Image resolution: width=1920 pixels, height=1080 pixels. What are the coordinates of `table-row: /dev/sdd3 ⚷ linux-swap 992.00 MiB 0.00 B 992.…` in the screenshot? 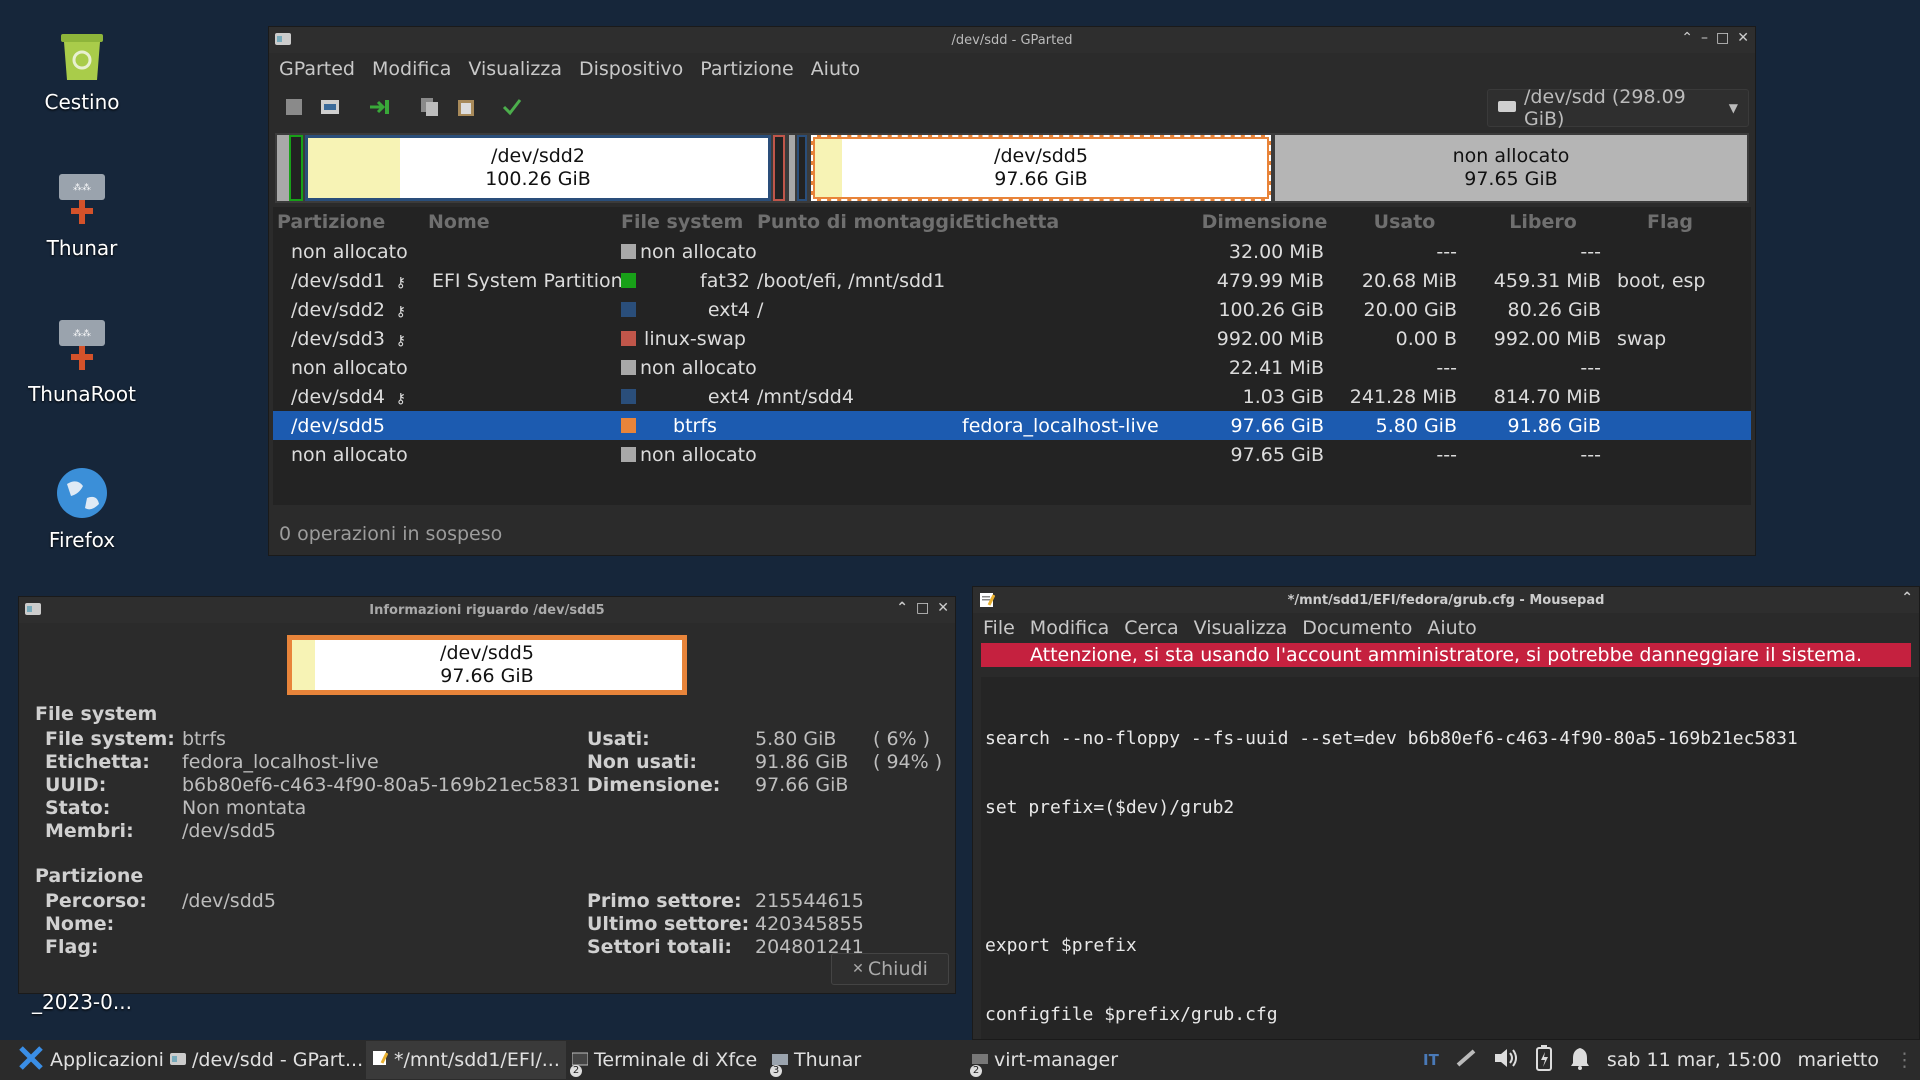 It's located at (1012, 338).